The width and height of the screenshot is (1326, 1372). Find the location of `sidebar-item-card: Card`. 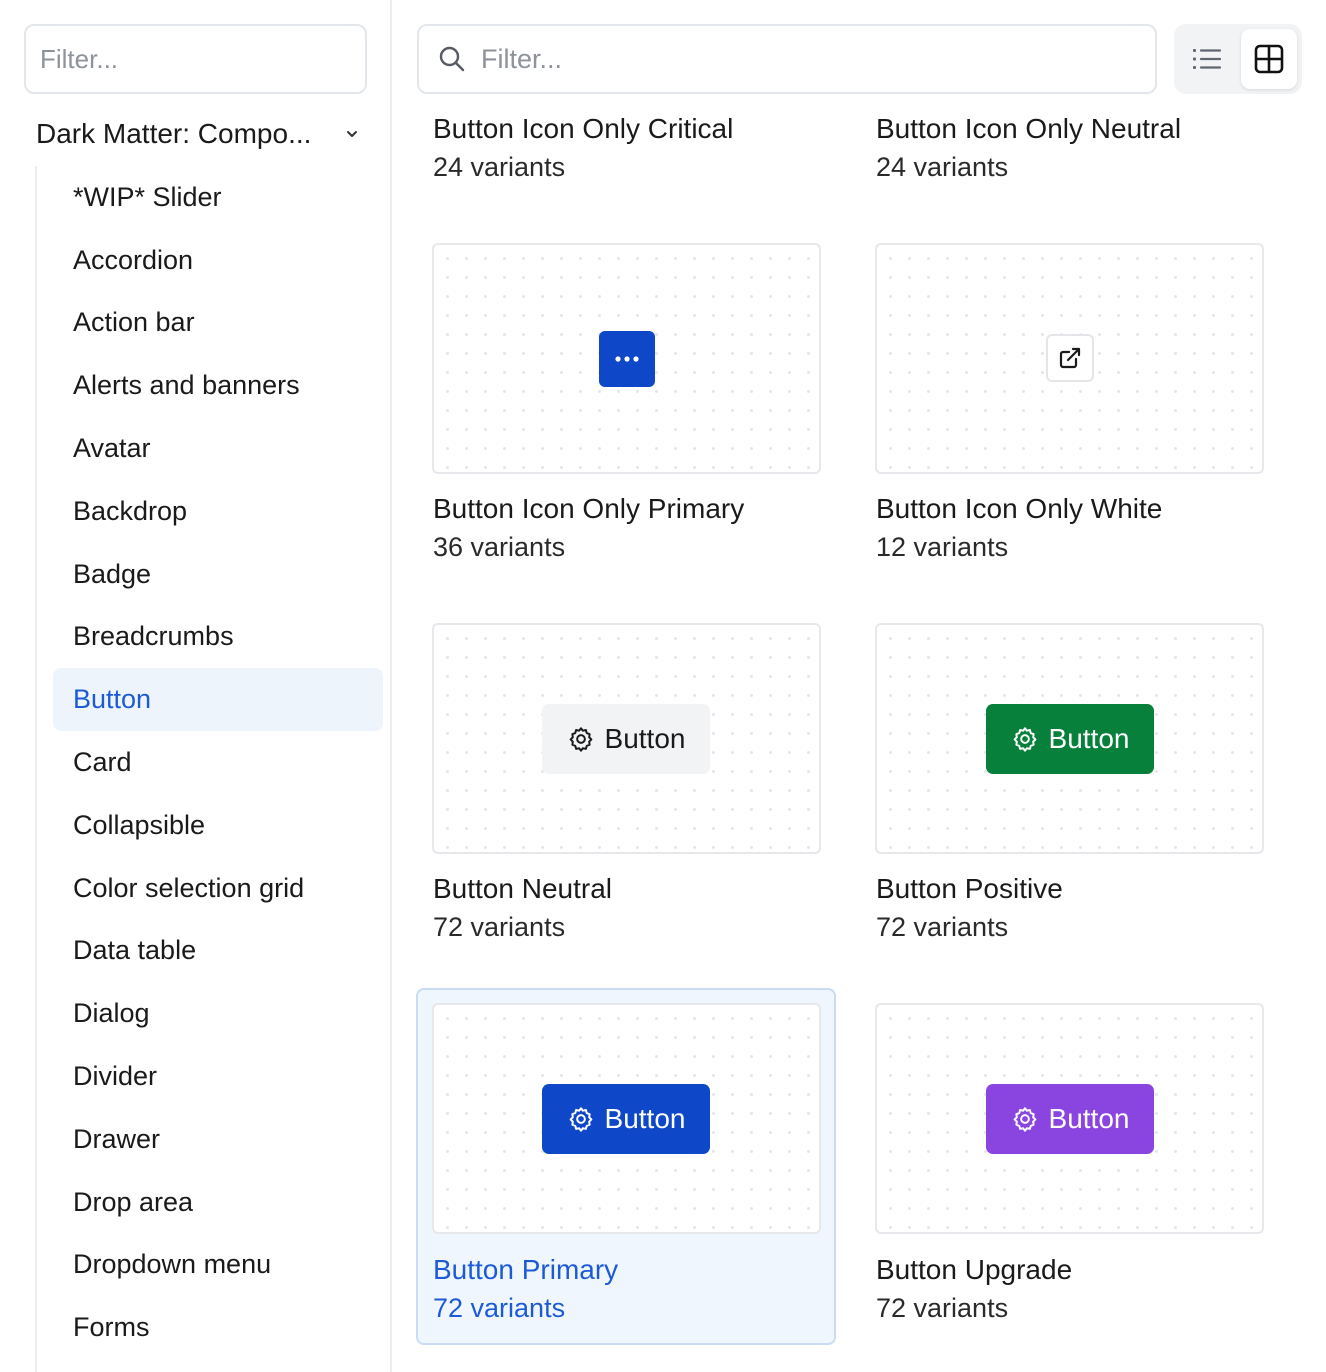

sidebar-item-card: Card is located at coordinates (218, 762).